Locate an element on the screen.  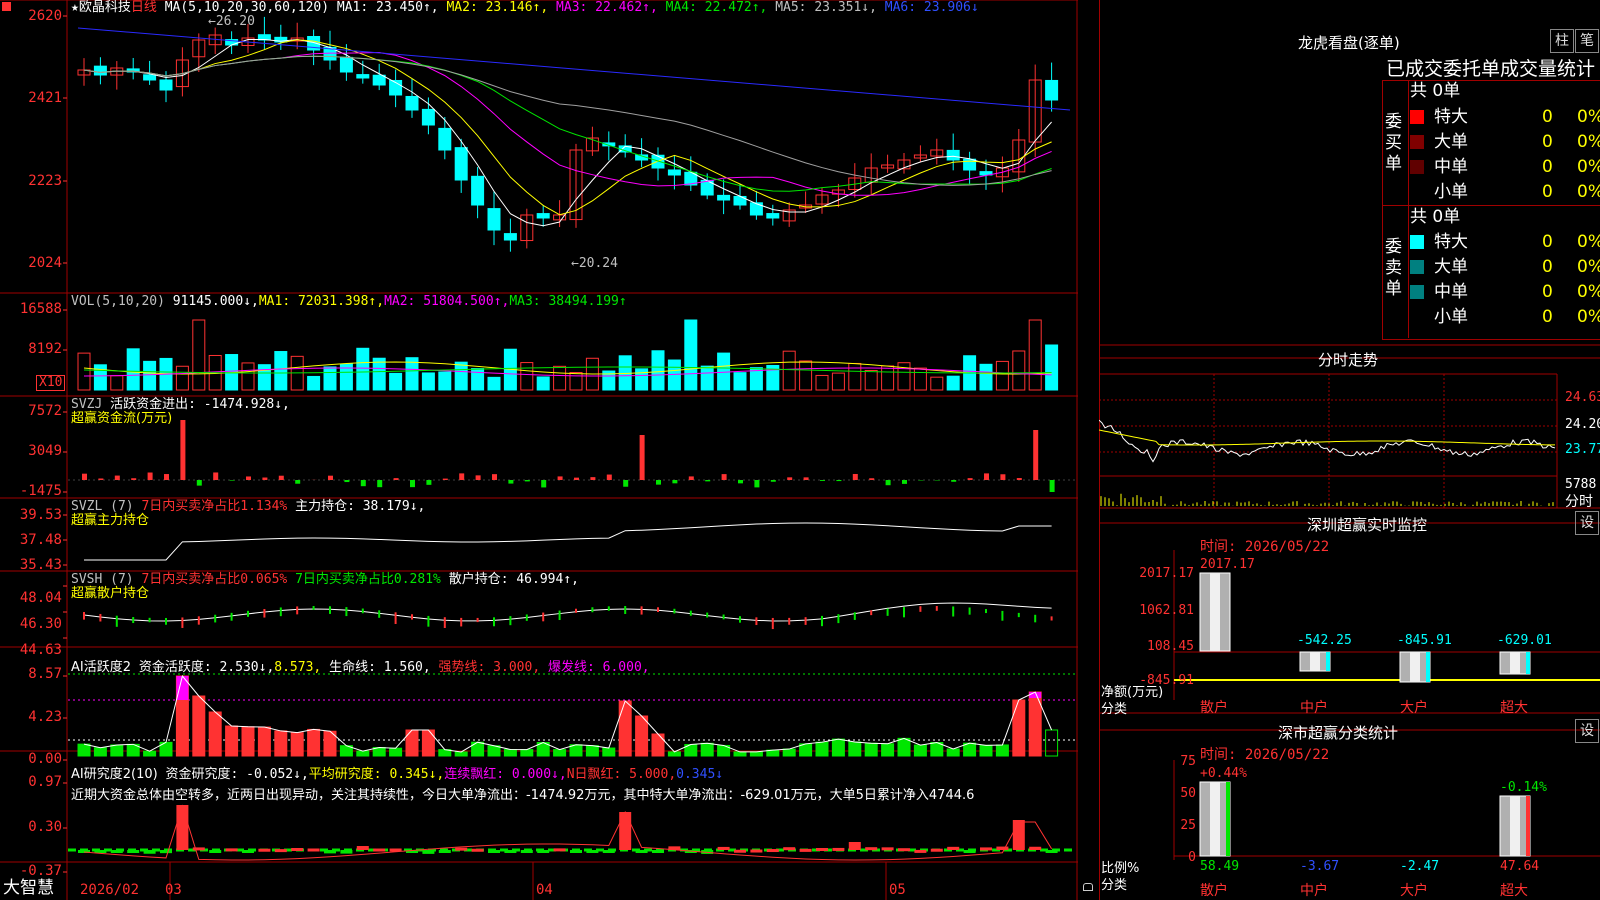
ai-research-tick-3: -0.37 is located at coordinates (40, 871).